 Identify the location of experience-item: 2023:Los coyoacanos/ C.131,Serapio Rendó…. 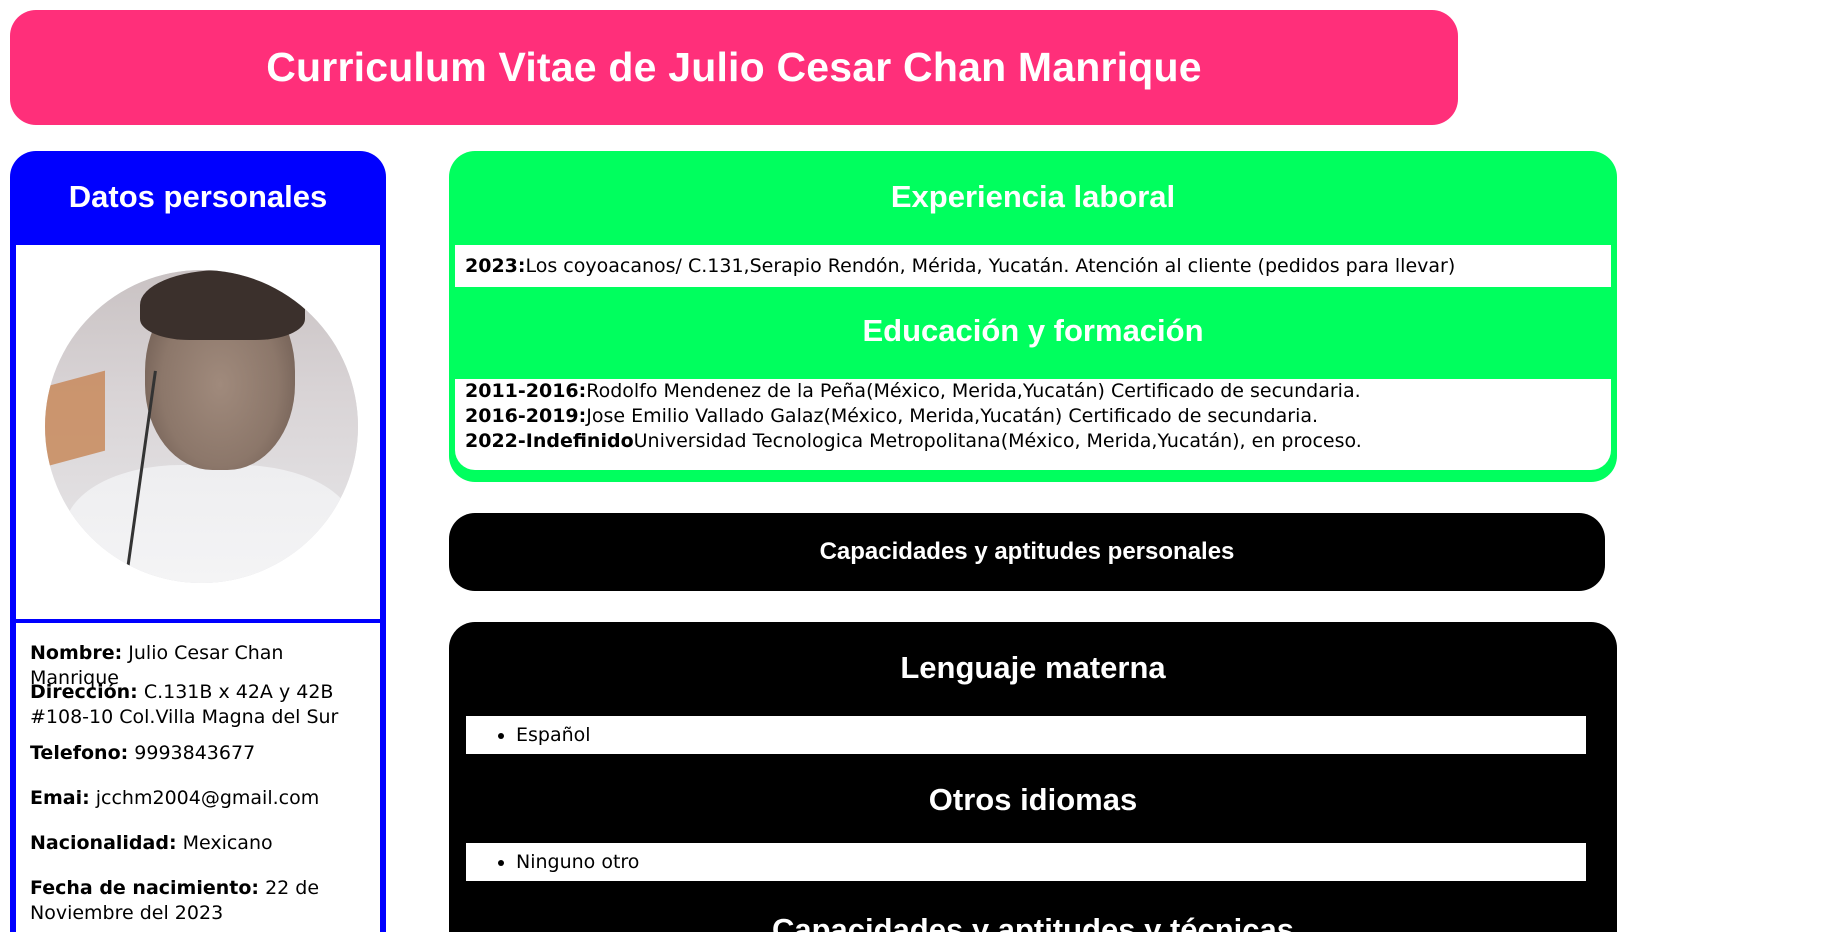
(1033, 266).